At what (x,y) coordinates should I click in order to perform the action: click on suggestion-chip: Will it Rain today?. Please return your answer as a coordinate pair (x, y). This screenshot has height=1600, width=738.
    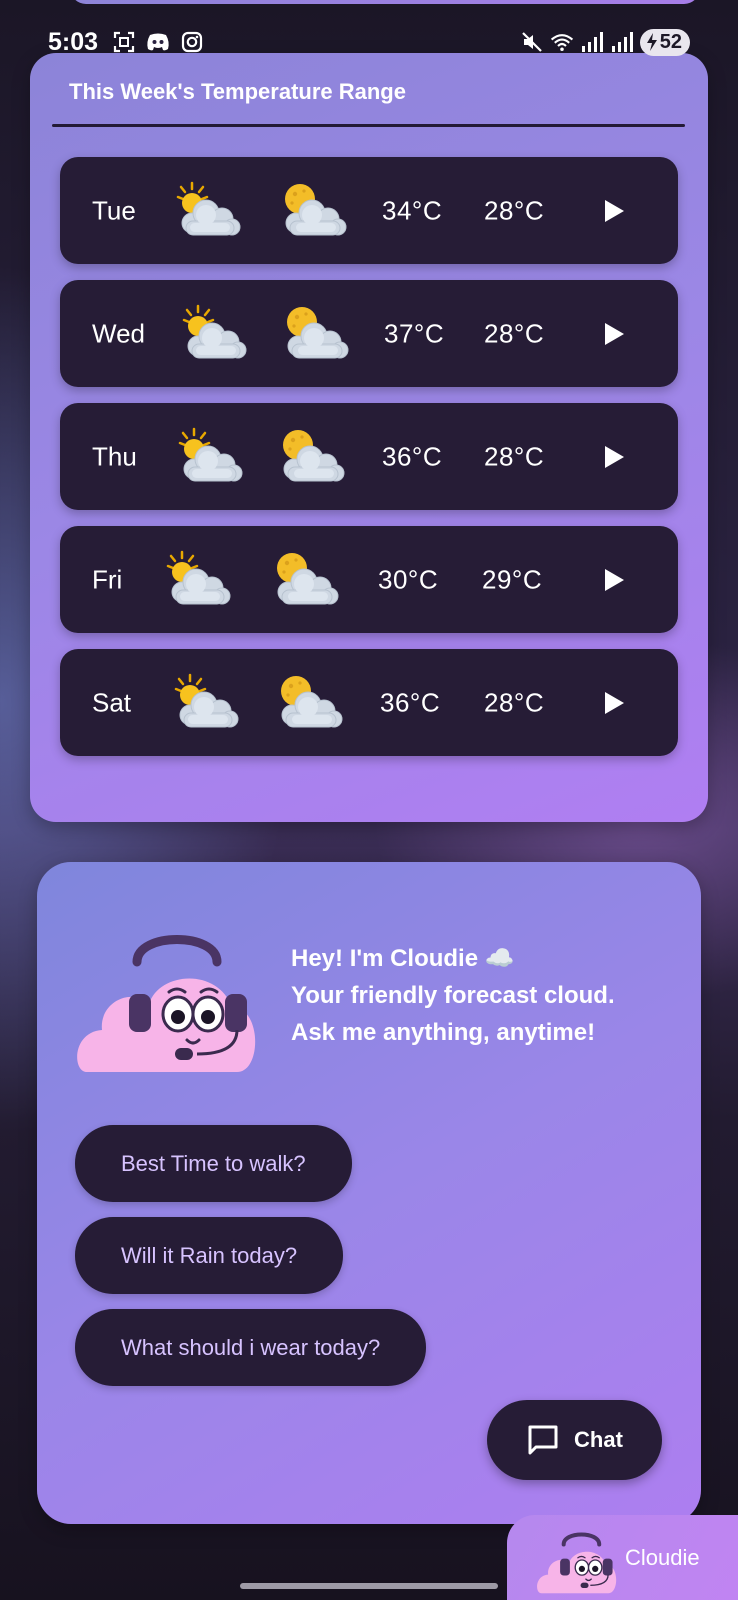
    Looking at the image, I should click on (209, 1255).